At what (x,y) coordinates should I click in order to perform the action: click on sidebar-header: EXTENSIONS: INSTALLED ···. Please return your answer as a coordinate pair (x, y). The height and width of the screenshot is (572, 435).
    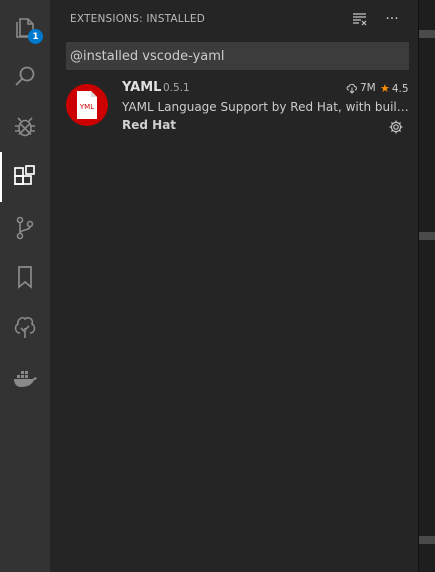
    Looking at the image, I should click on (234, 19).